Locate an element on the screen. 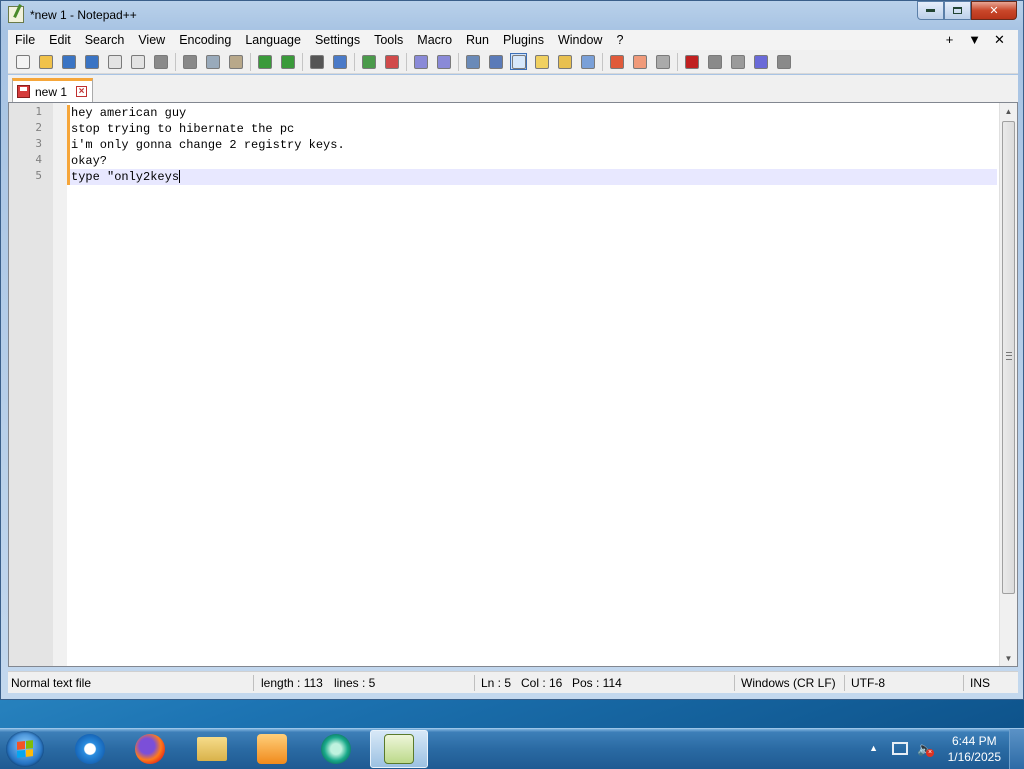  find-button is located at coordinates (316, 61).